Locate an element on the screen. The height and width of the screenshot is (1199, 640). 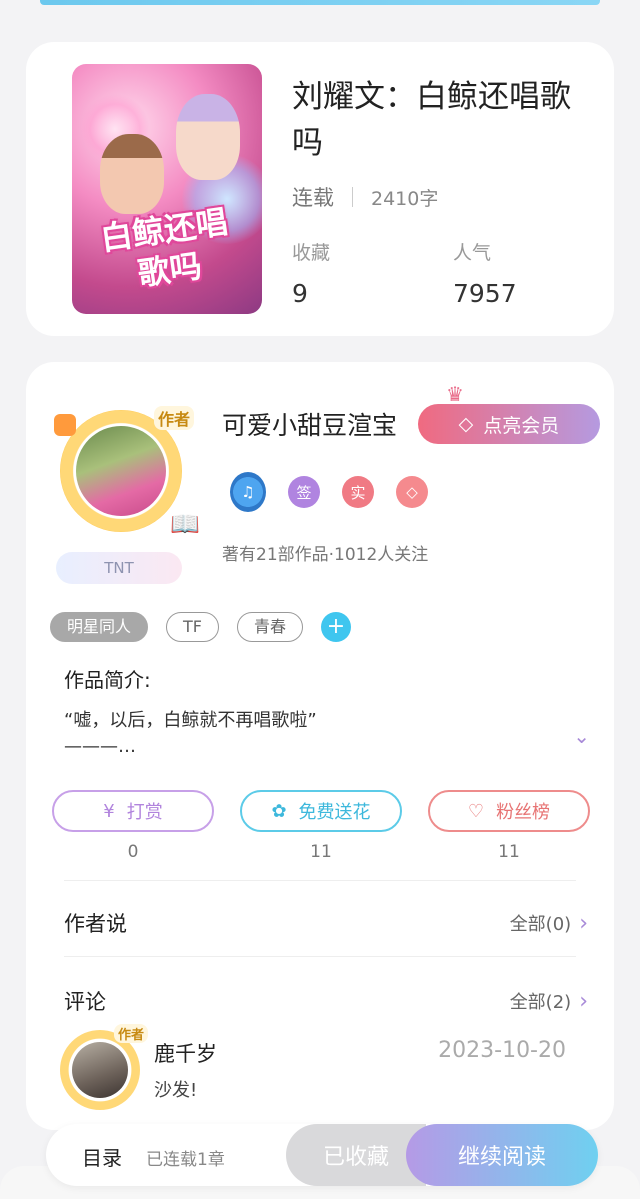
cover-title-art: 白鲸还唱歌吗 is located at coordinates (164, 248).